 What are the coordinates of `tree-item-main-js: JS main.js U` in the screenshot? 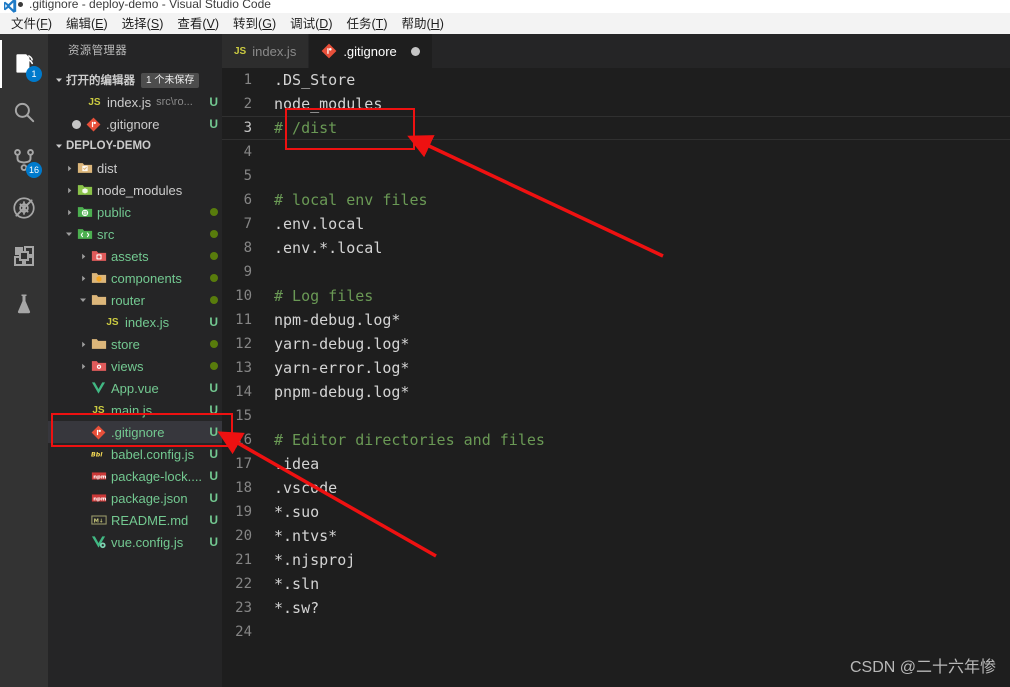 It's located at (135, 410).